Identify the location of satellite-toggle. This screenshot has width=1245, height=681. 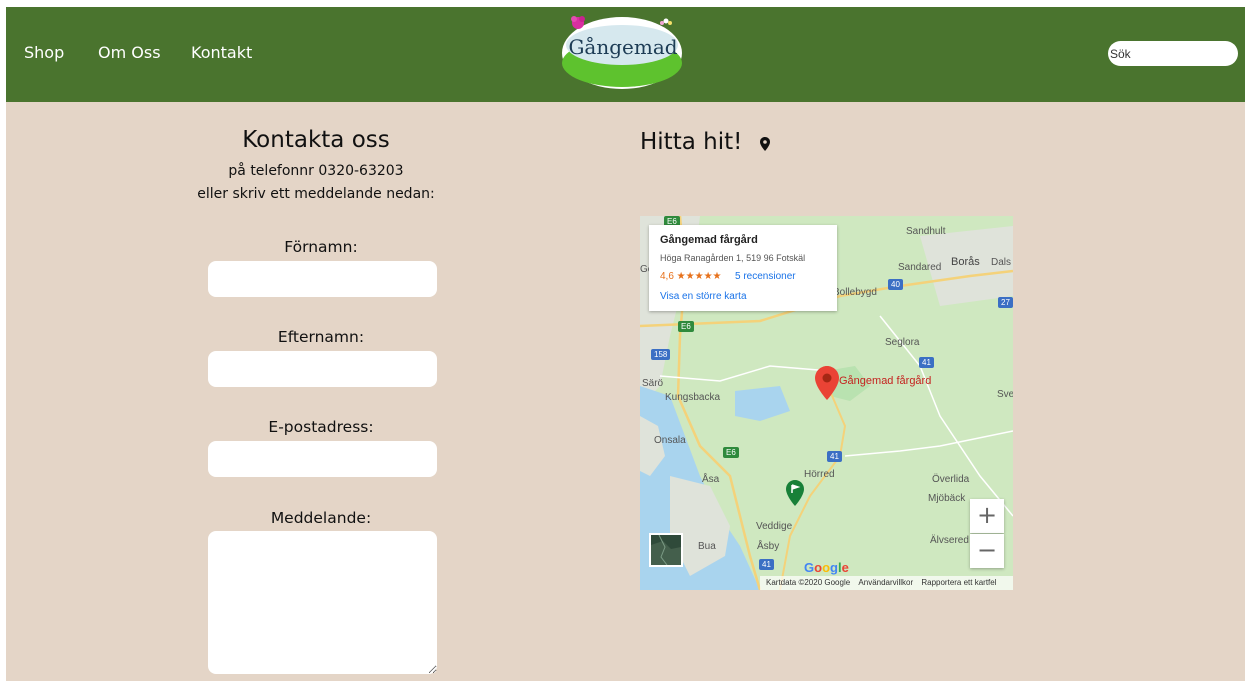
(666, 550).